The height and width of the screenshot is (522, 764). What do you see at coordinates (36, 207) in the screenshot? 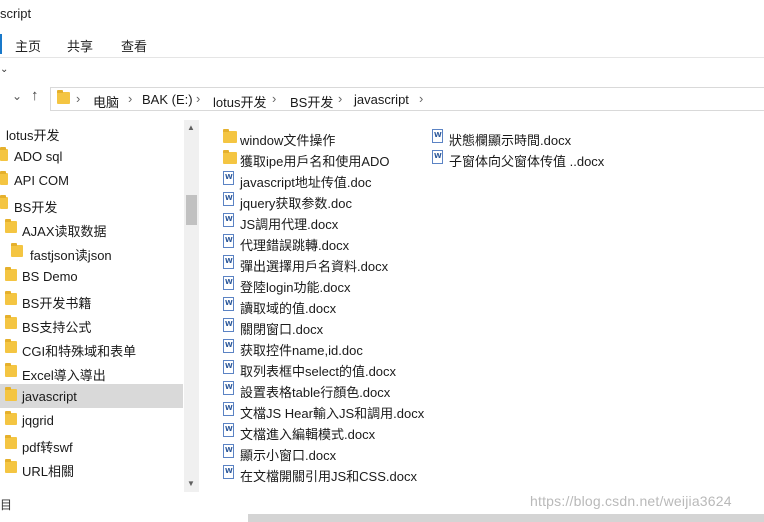
I see `tree-item-label: BS开发` at bounding box center [36, 207].